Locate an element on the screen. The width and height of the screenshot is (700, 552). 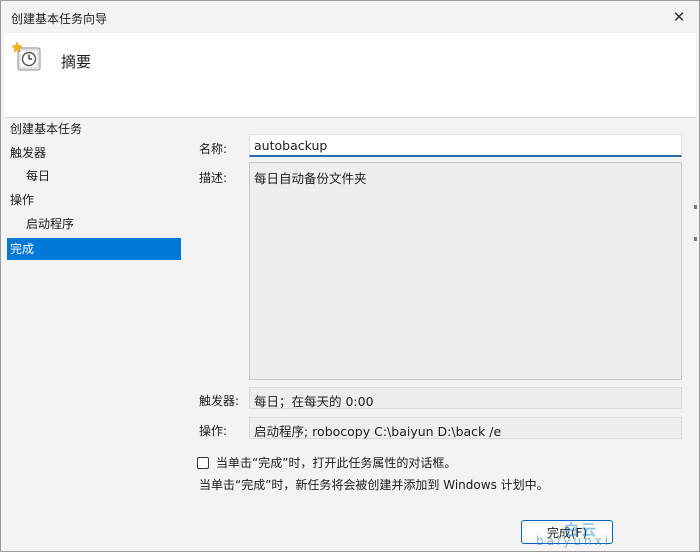
nav-step-label: 操作 is located at coordinates (22, 200).